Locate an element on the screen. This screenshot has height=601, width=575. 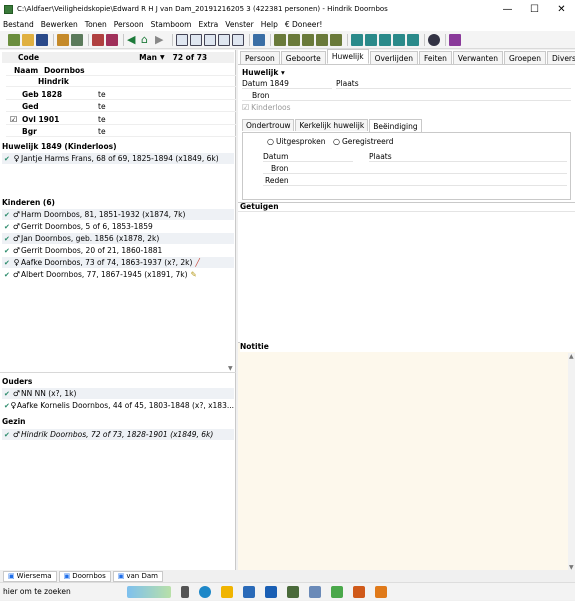
list-item: ✔ ♂ NN NN (x?, 1k) is located at coordinates (118, 393).